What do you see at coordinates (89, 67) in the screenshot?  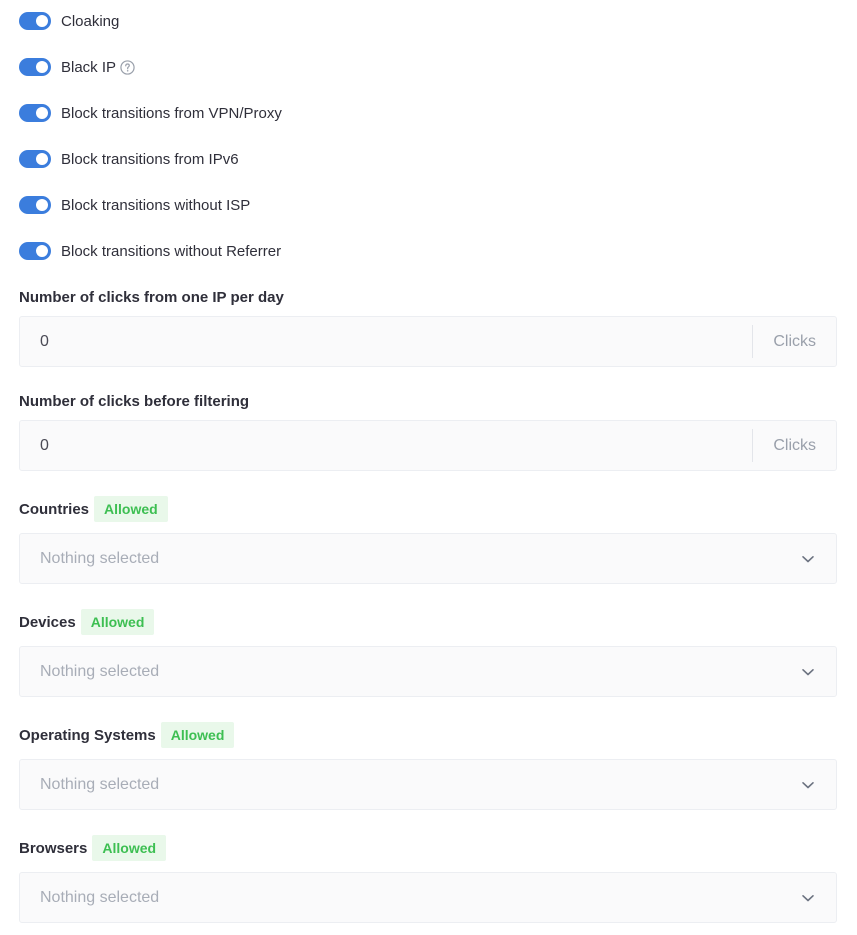 I see `toggle-label: Black IP` at bounding box center [89, 67].